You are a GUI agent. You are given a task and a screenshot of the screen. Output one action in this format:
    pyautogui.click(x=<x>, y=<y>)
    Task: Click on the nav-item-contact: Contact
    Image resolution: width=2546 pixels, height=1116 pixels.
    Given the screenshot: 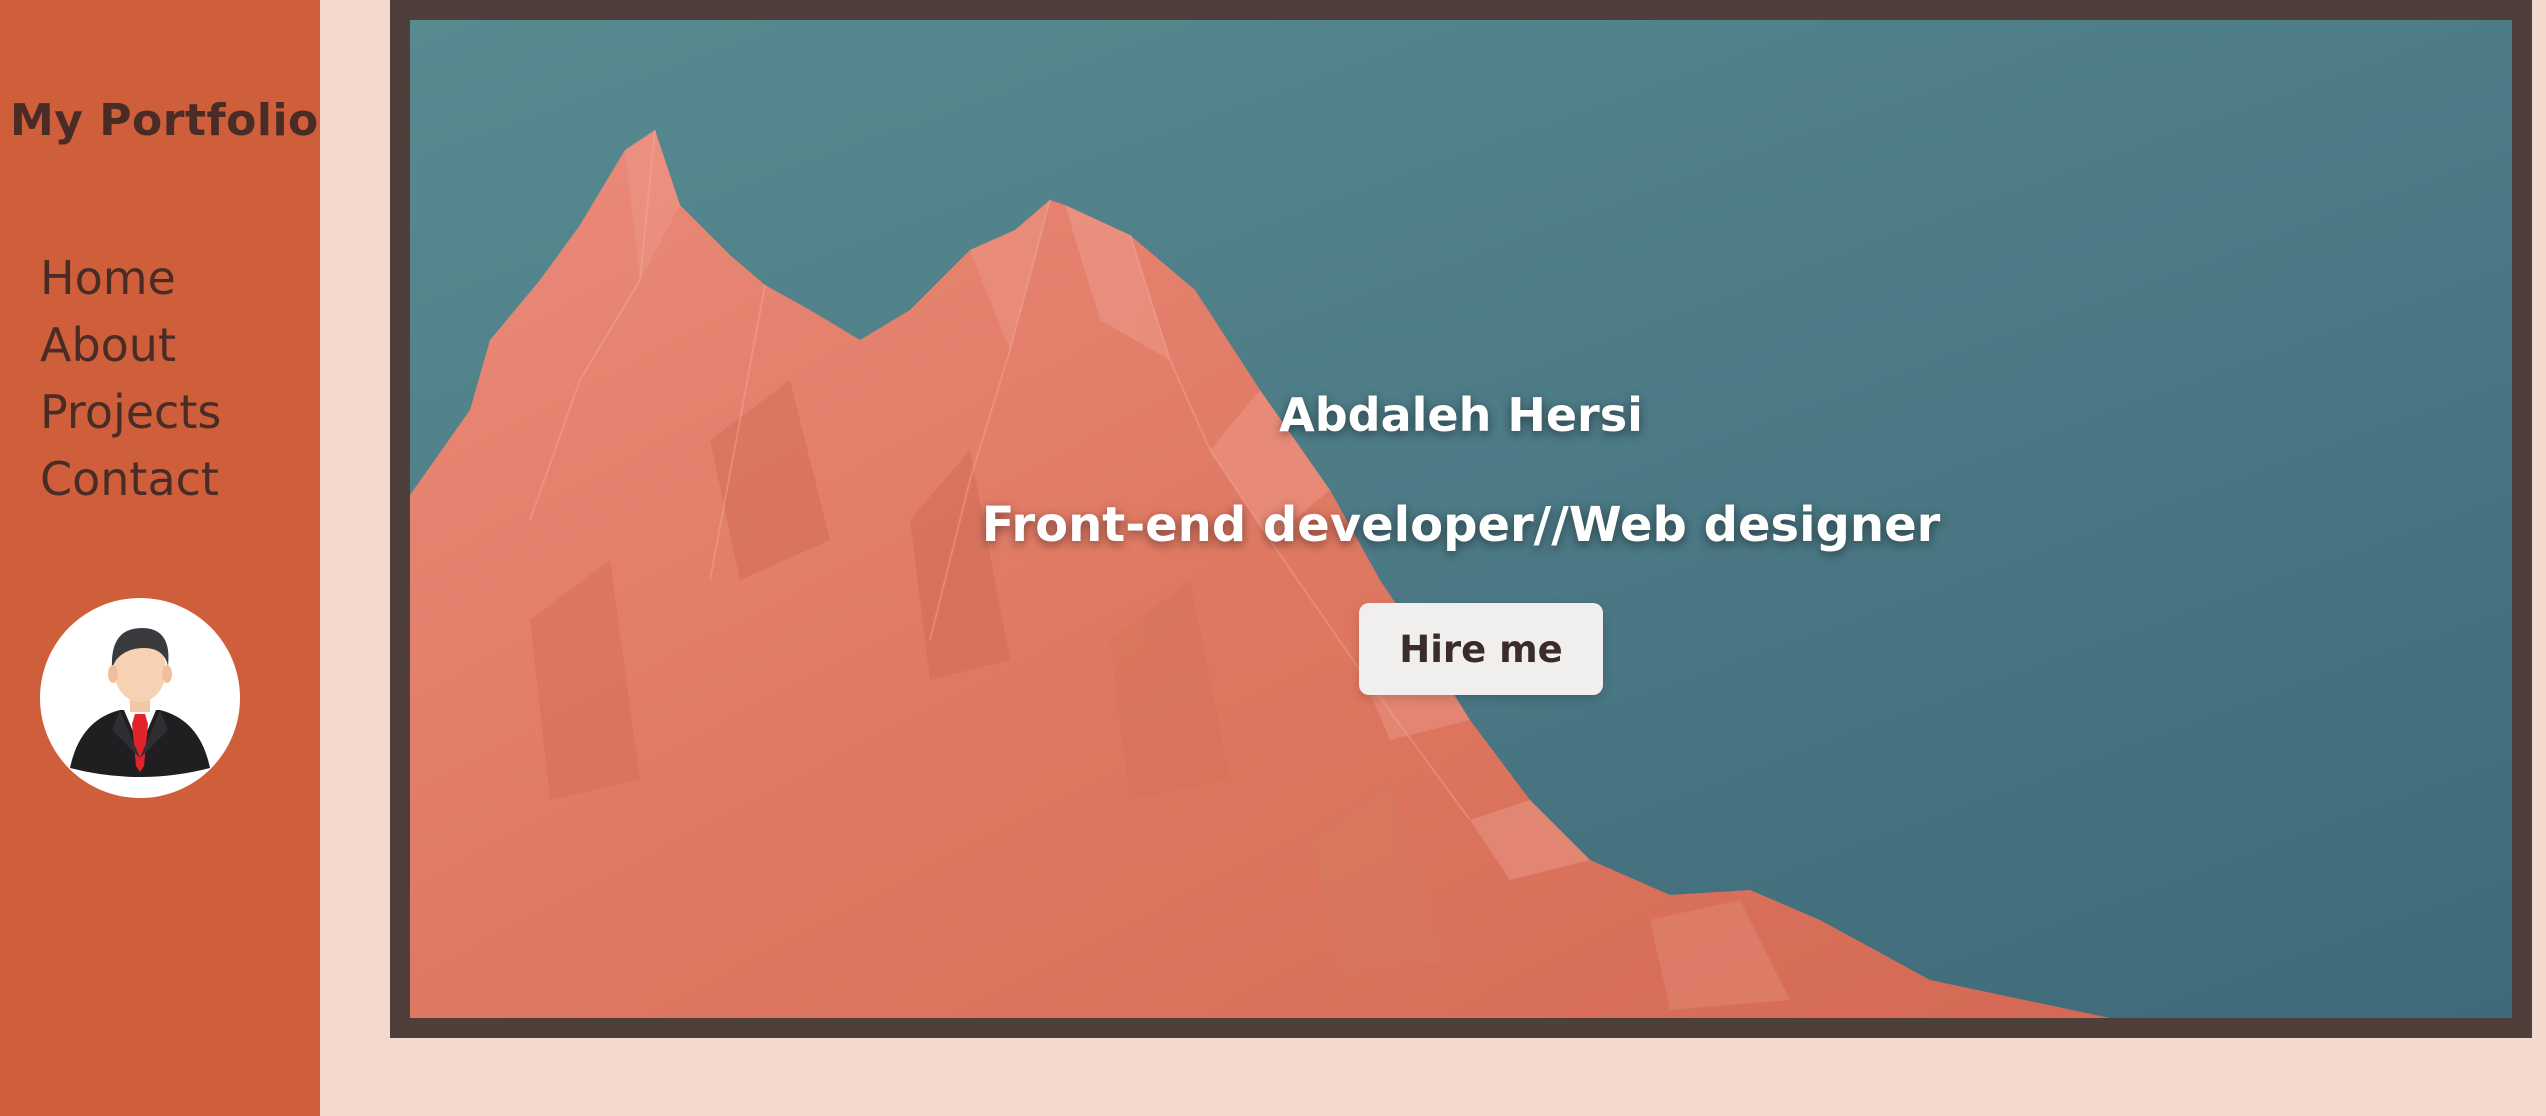 What is the action you would take?
    pyautogui.click(x=130, y=479)
    